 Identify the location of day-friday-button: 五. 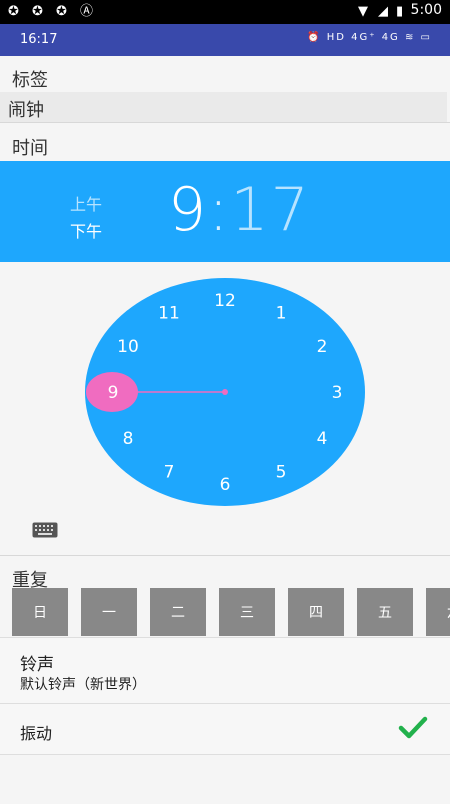
(385, 612).